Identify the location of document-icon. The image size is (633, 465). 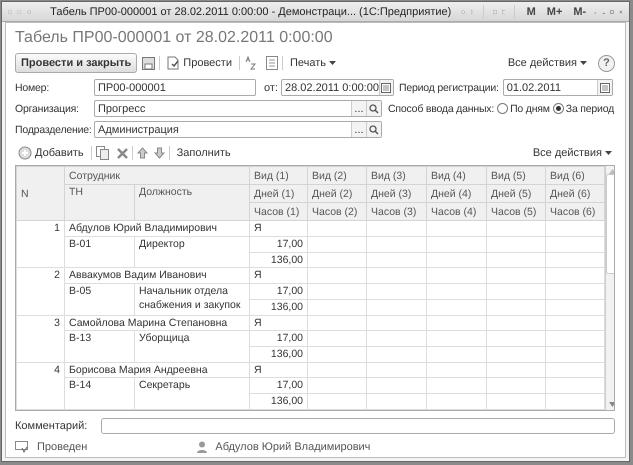
(173, 63).